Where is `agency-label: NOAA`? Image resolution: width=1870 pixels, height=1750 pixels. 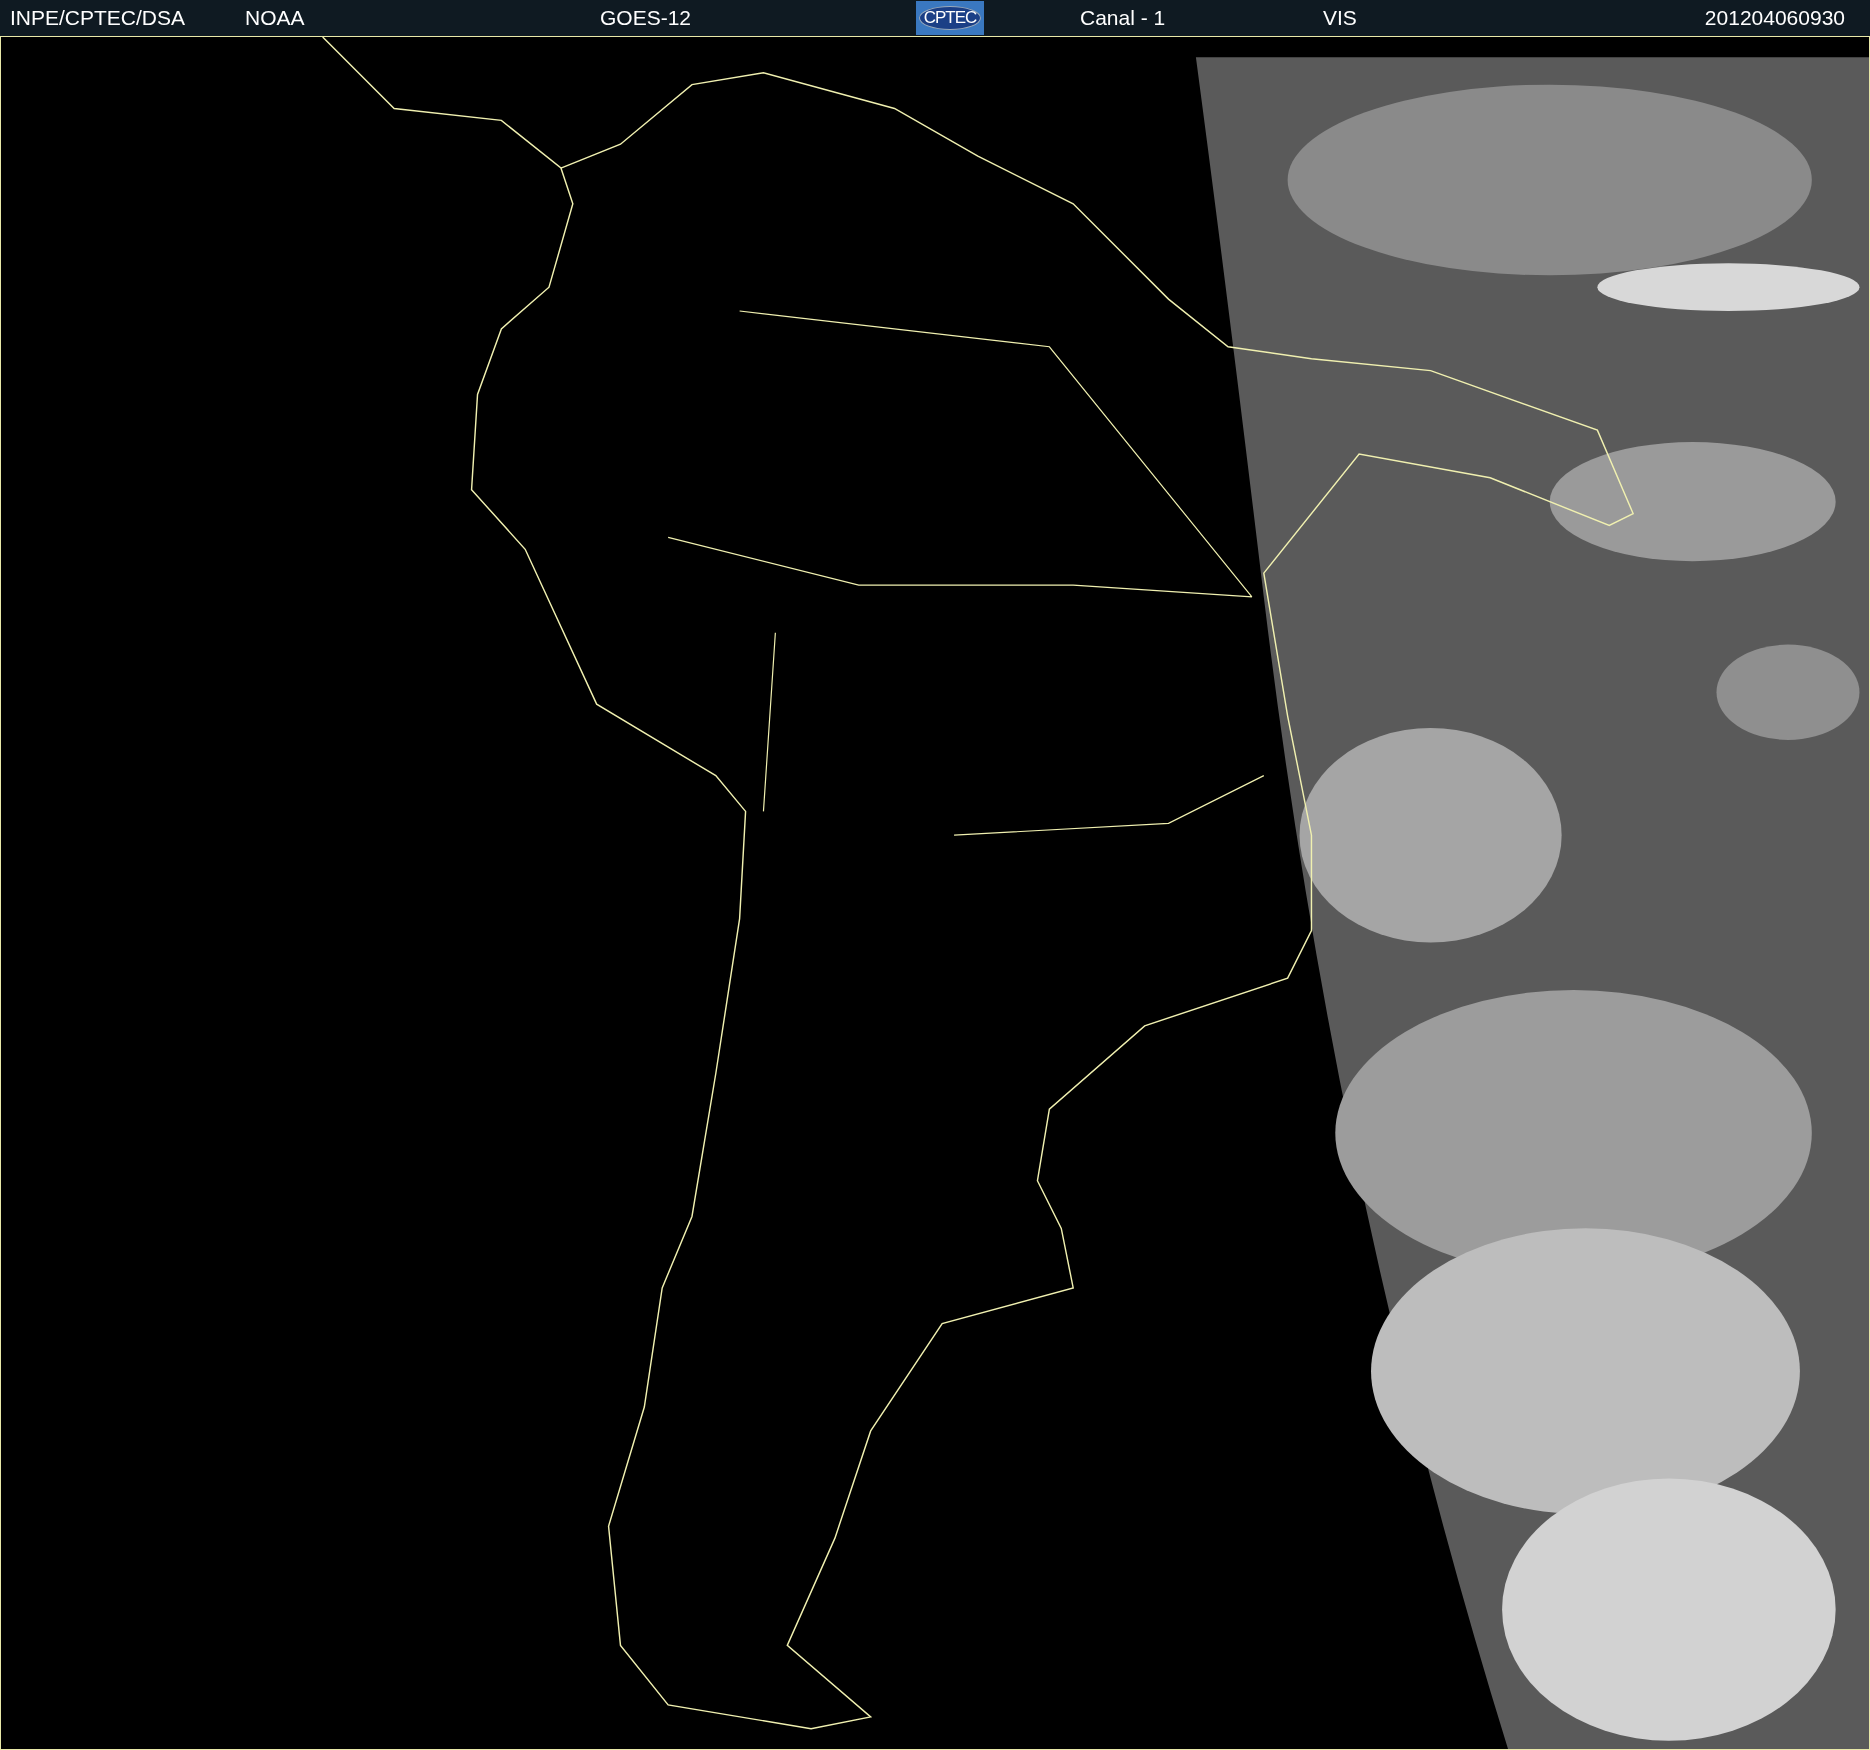 agency-label: NOAA is located at coordinates (275, 18).